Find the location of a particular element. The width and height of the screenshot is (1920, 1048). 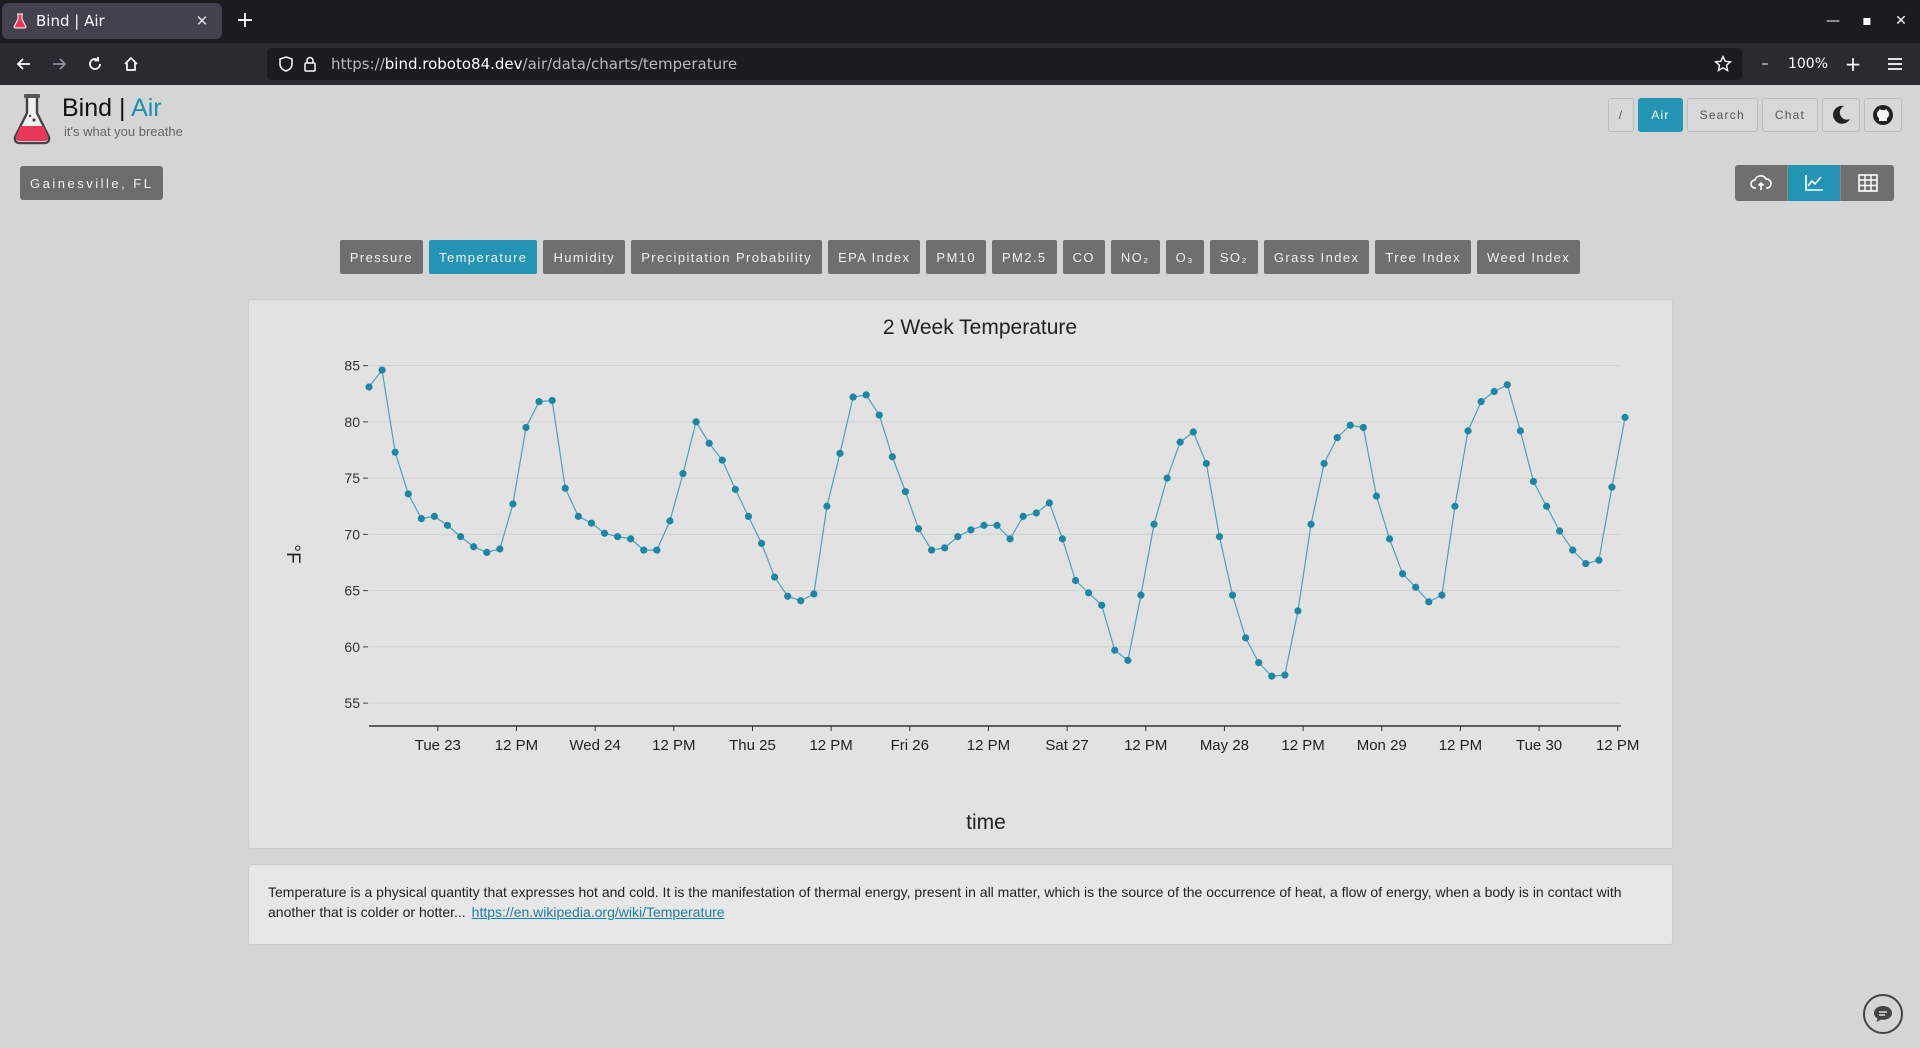

metric-tab-pm10: PM10 is located at coordinates (956, 257).